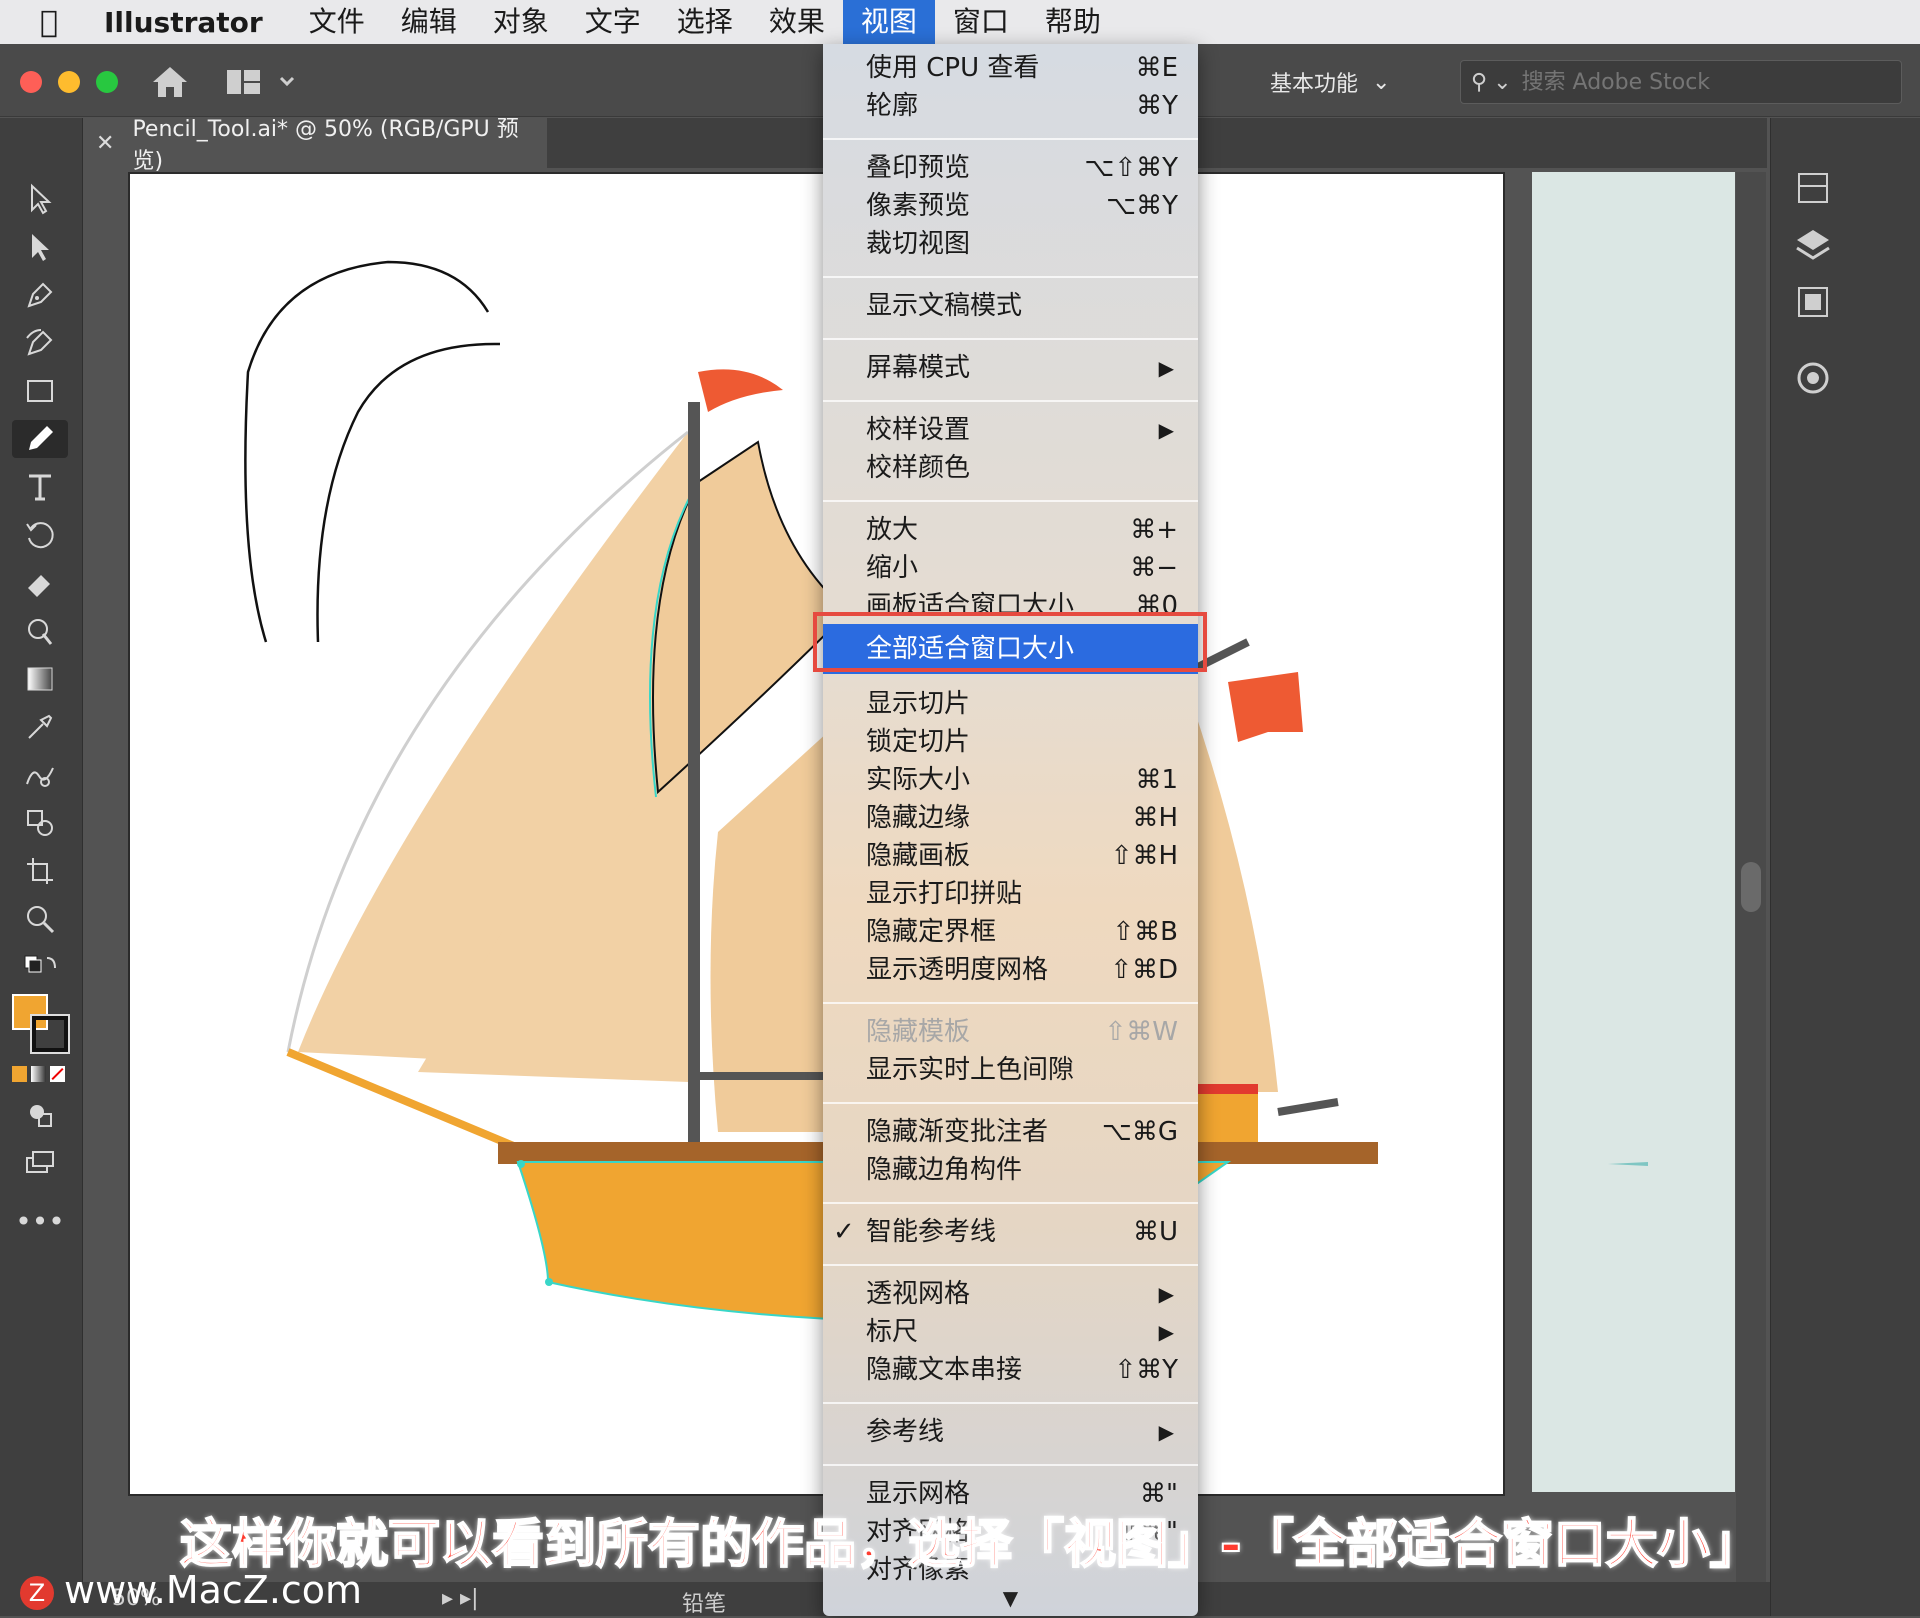 The image size is (1920, 1618). Describe the element at coordinates (40, 343) in the screenshot. I see `curvature-tool-icon` at that location.